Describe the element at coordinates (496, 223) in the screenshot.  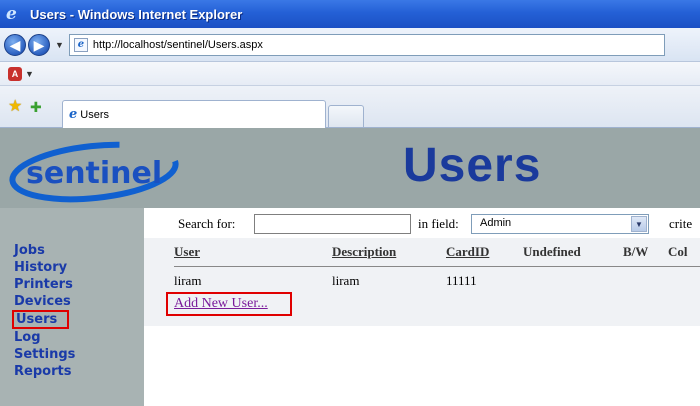
I see `field-select-value: Admin` at that location.